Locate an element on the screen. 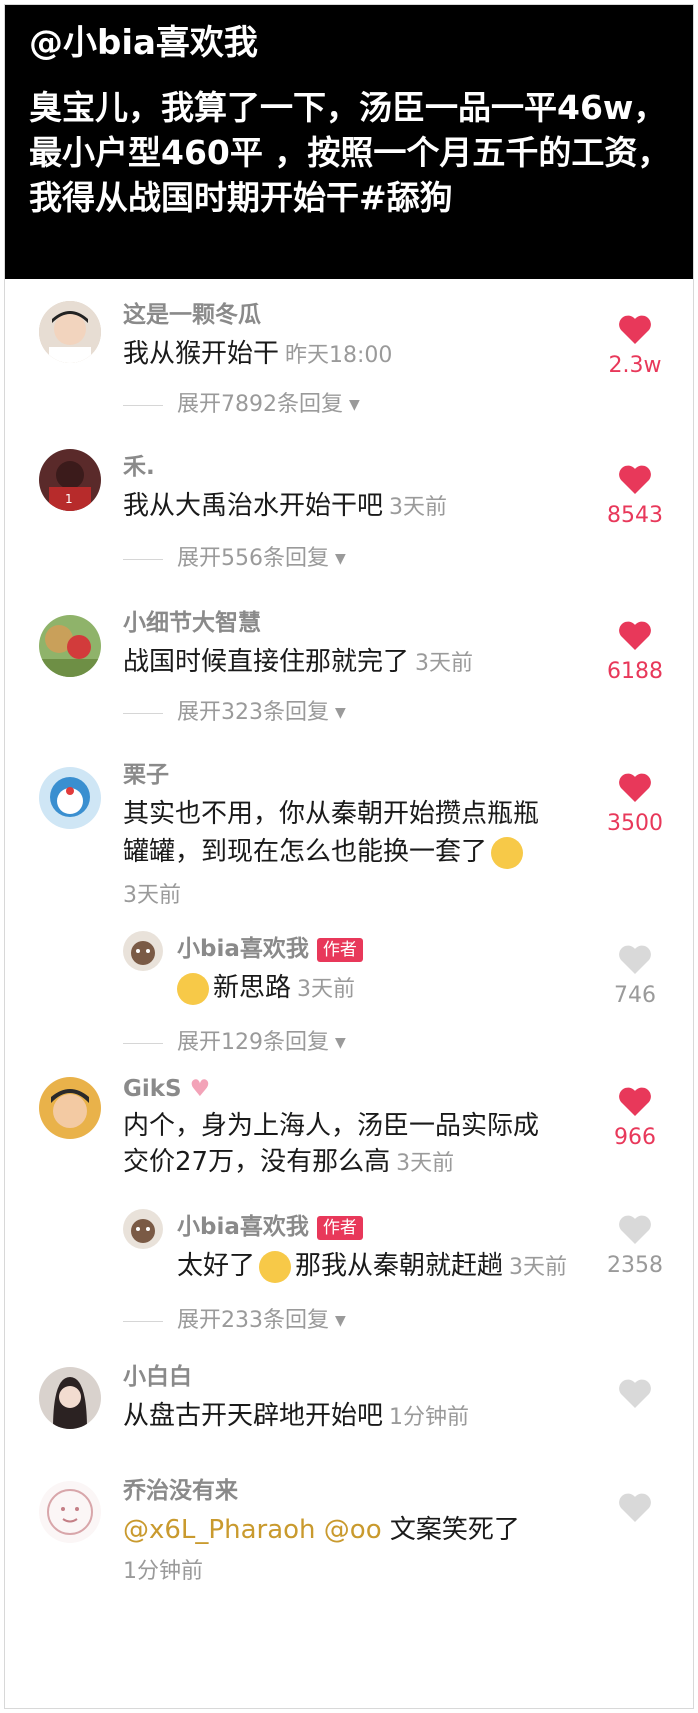 The image size is (698, 1713). thinking-emoji-icon is located at coordinates (507, 852).